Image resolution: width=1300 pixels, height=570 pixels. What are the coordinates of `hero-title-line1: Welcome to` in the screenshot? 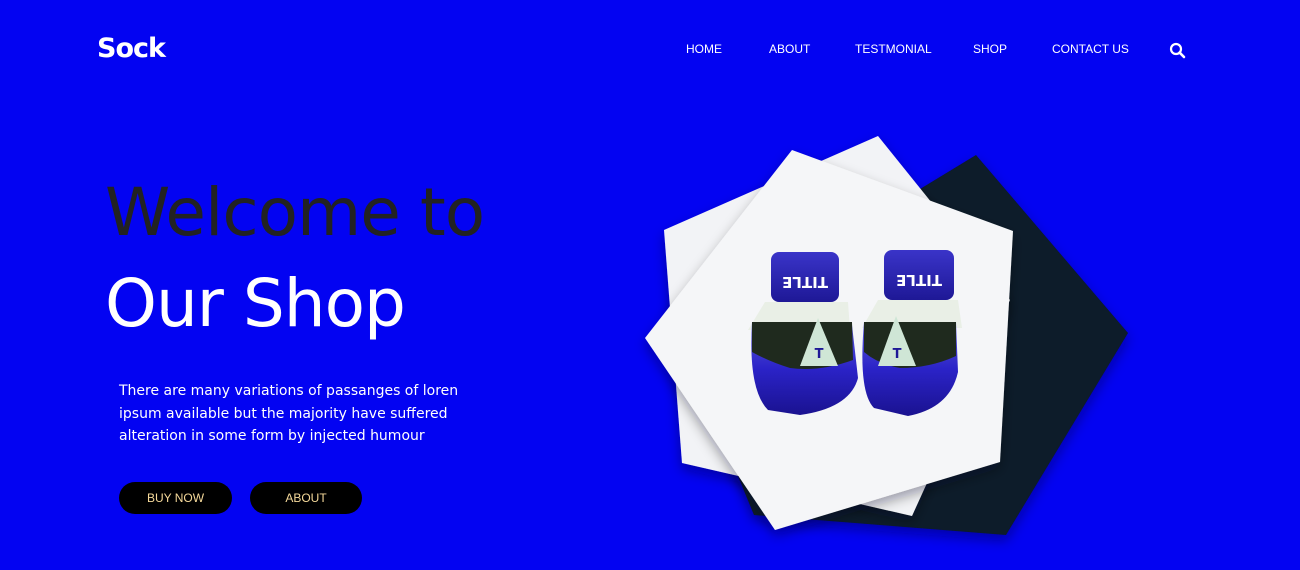 It's located at (295, 212).